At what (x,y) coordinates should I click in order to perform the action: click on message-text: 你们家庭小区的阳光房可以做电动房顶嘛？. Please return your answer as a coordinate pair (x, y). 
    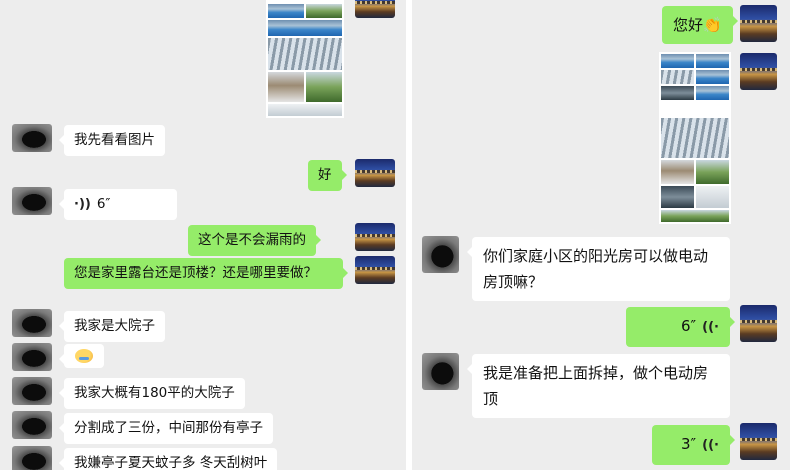
    Looking at the image, I should click on (596, 269).